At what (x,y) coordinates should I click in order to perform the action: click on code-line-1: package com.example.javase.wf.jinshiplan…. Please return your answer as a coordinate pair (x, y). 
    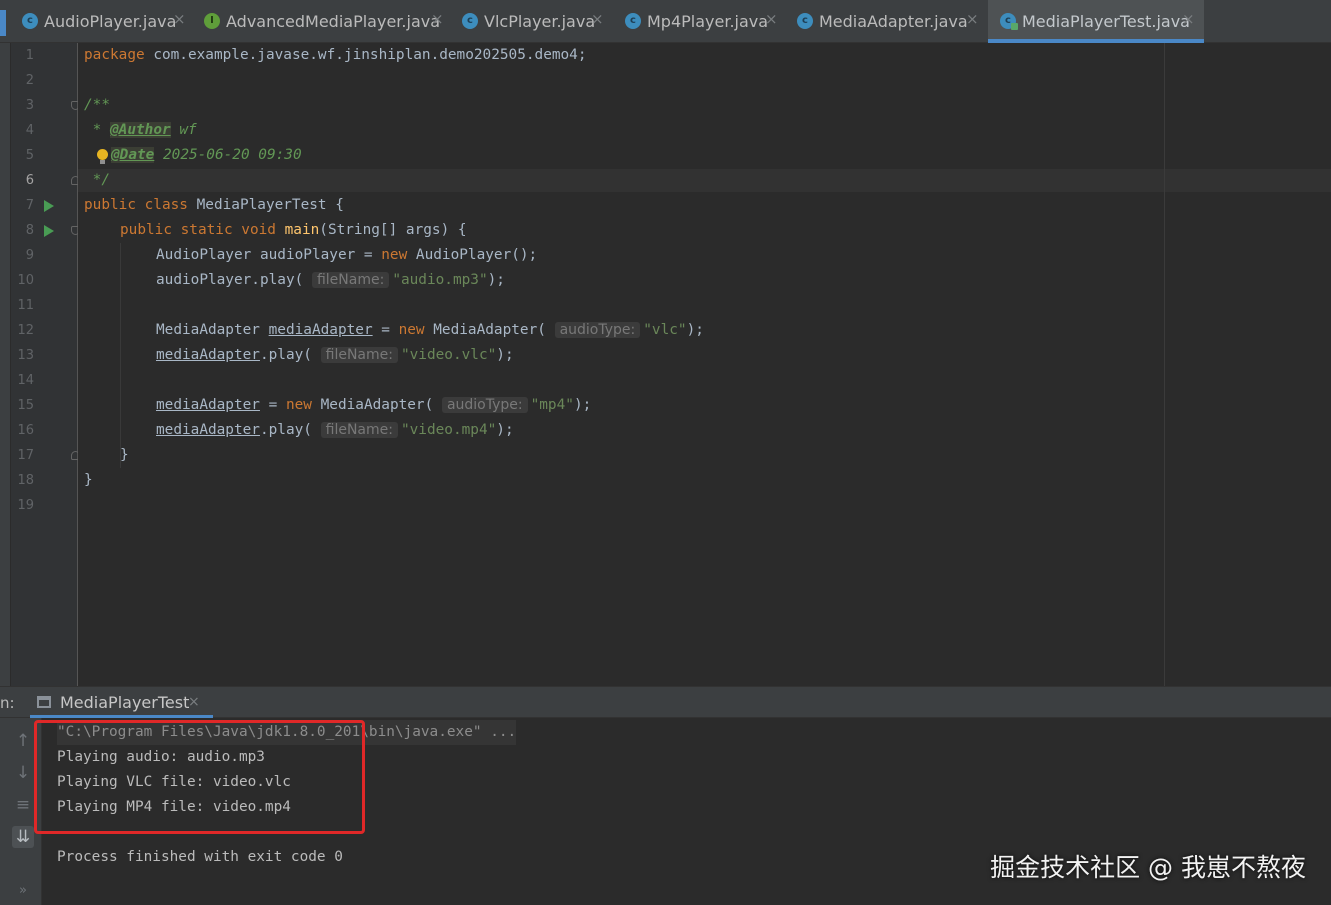
    Looking at the image, I should click on (335, 55).